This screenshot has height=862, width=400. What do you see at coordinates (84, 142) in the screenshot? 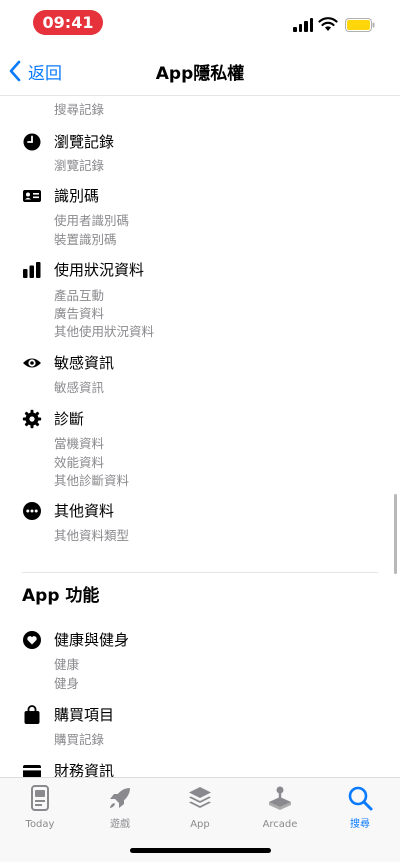
I see `category-label-browsing-history: 瀏覽記錄` at bounding box center [84, 142].